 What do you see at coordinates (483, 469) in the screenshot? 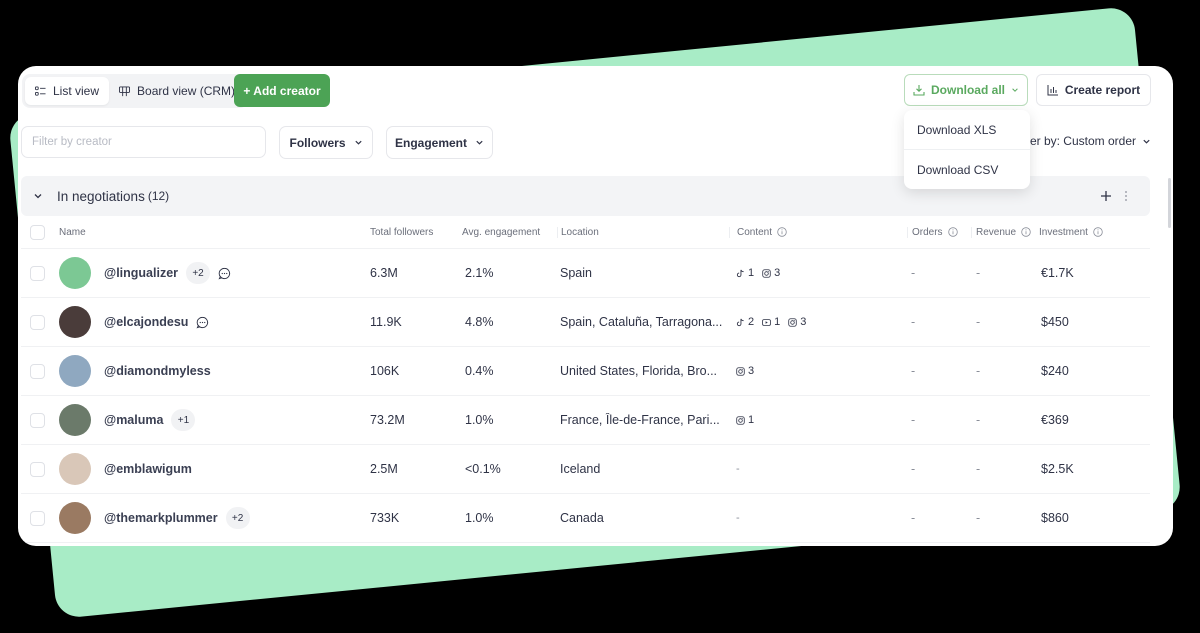
I see `engagement-value: <0.1%` at bounding box center [483, 469].